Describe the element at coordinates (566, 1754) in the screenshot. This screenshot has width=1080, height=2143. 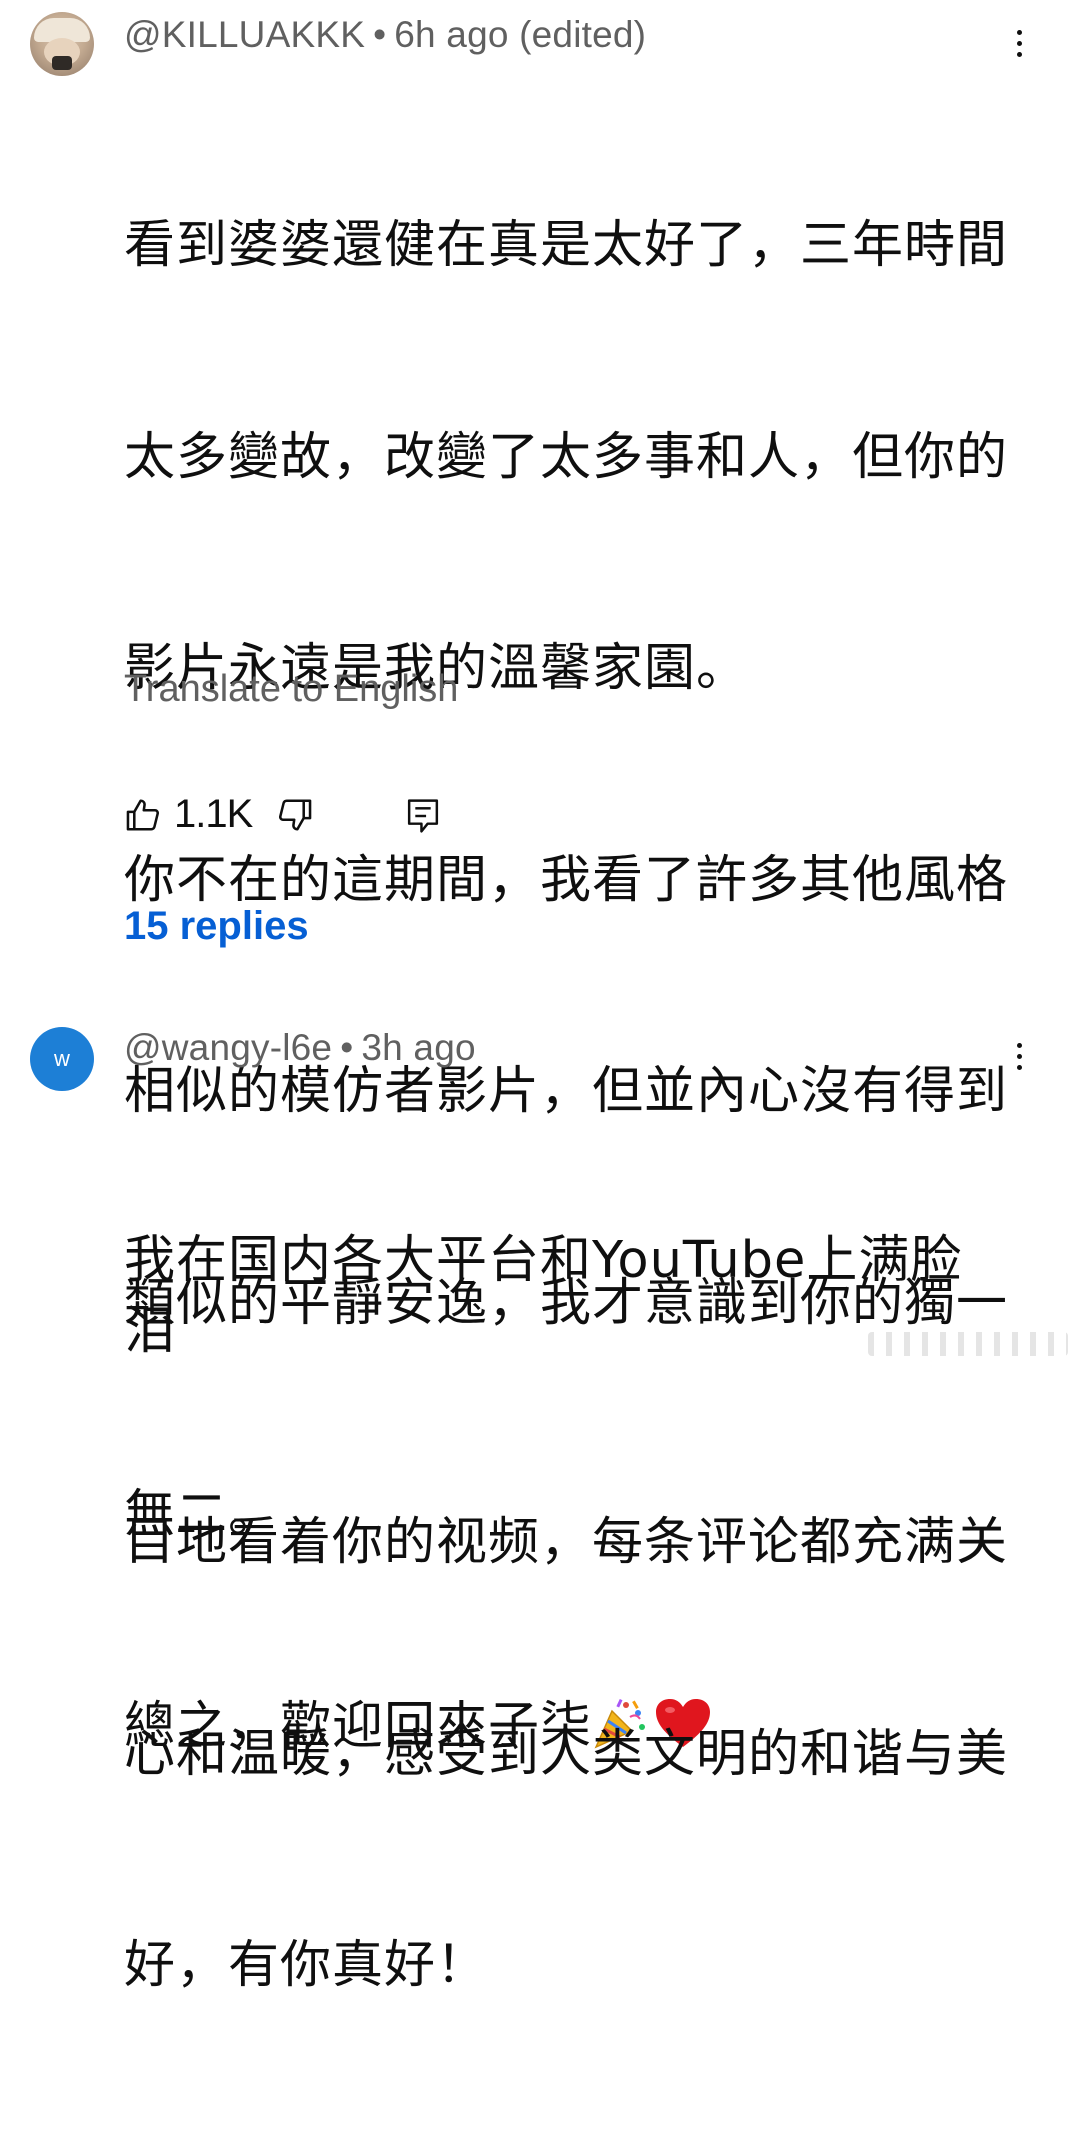
I see `comment-line: 心和温暖，感受到人类文明的和谐与美` at that location.